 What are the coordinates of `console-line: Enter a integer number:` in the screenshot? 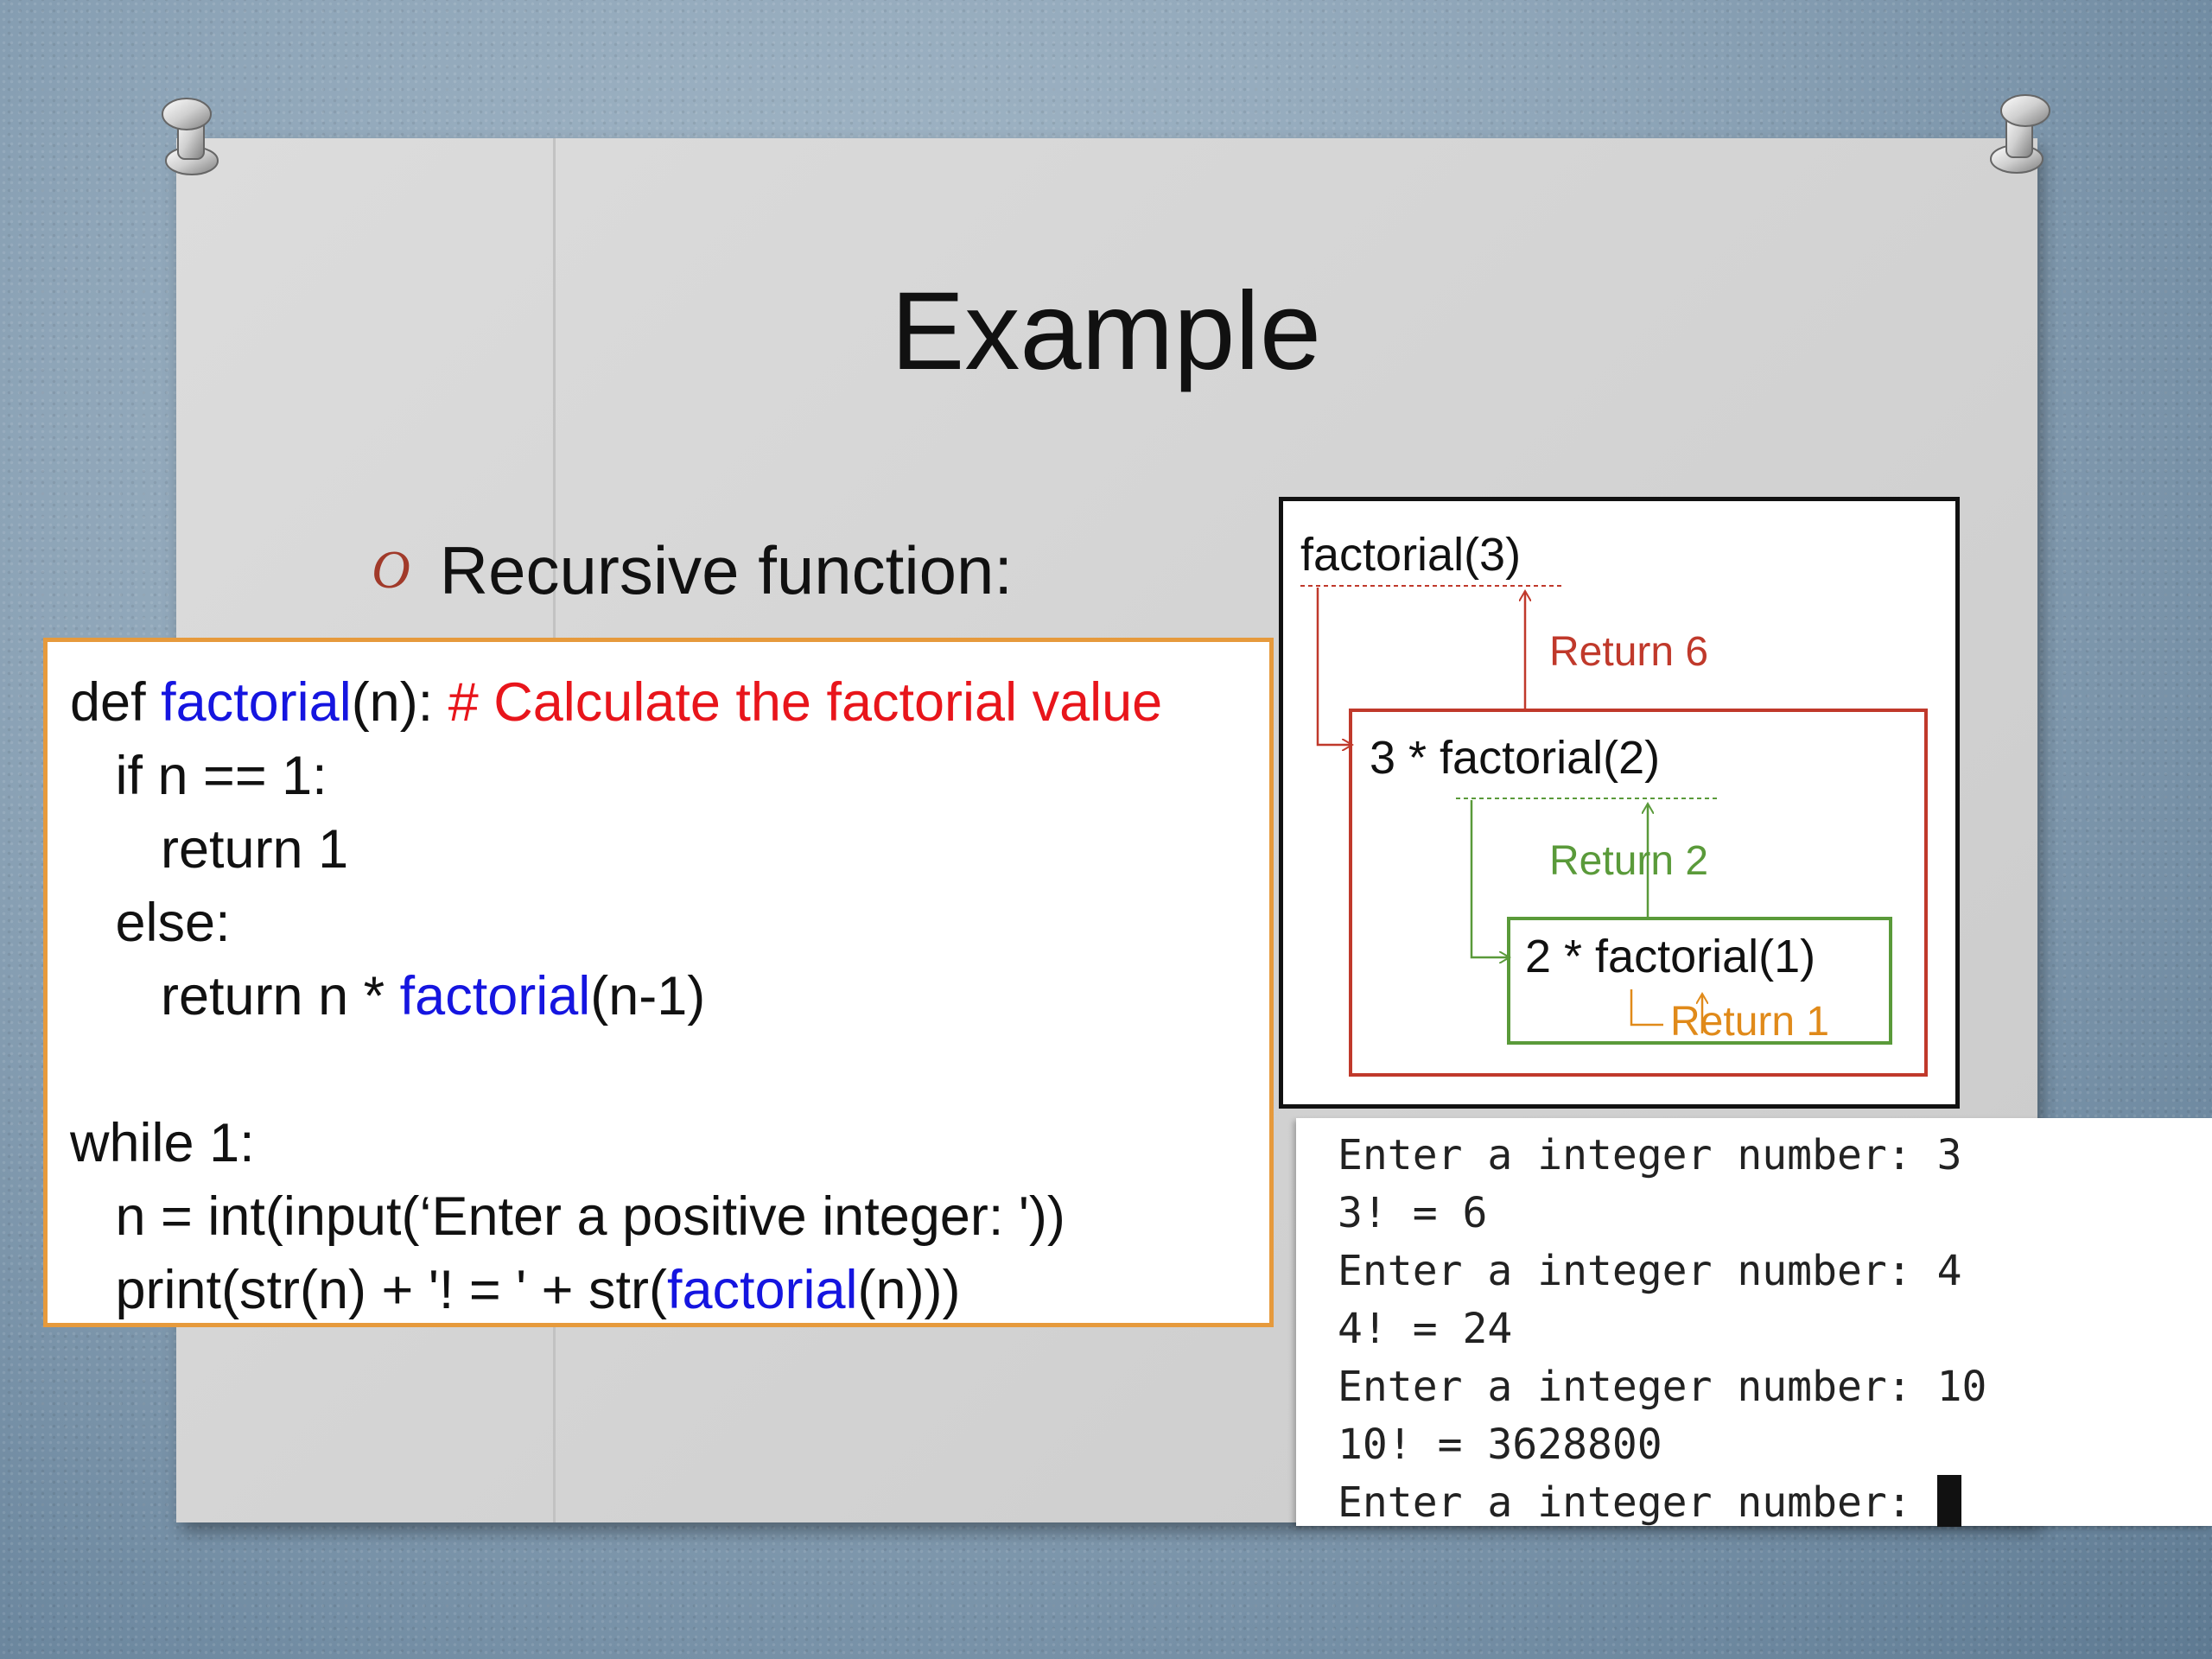 It's located at (1775, 1503).